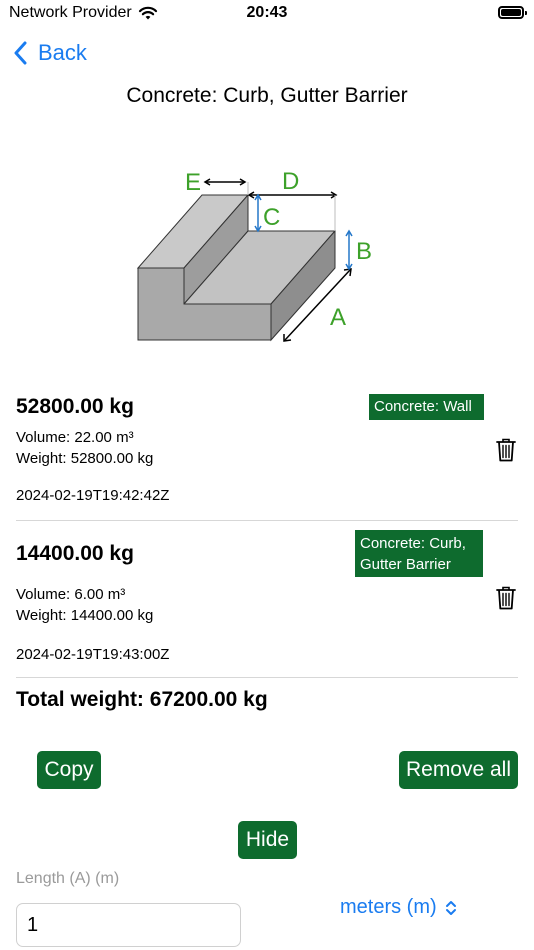 This screenshot has width=534, height=950. What do you see at coordinates (85, 615) in the screenshot?
I see `entry-weight-line: Weight: 14400.00 kg` at bounding box center [85, 615].